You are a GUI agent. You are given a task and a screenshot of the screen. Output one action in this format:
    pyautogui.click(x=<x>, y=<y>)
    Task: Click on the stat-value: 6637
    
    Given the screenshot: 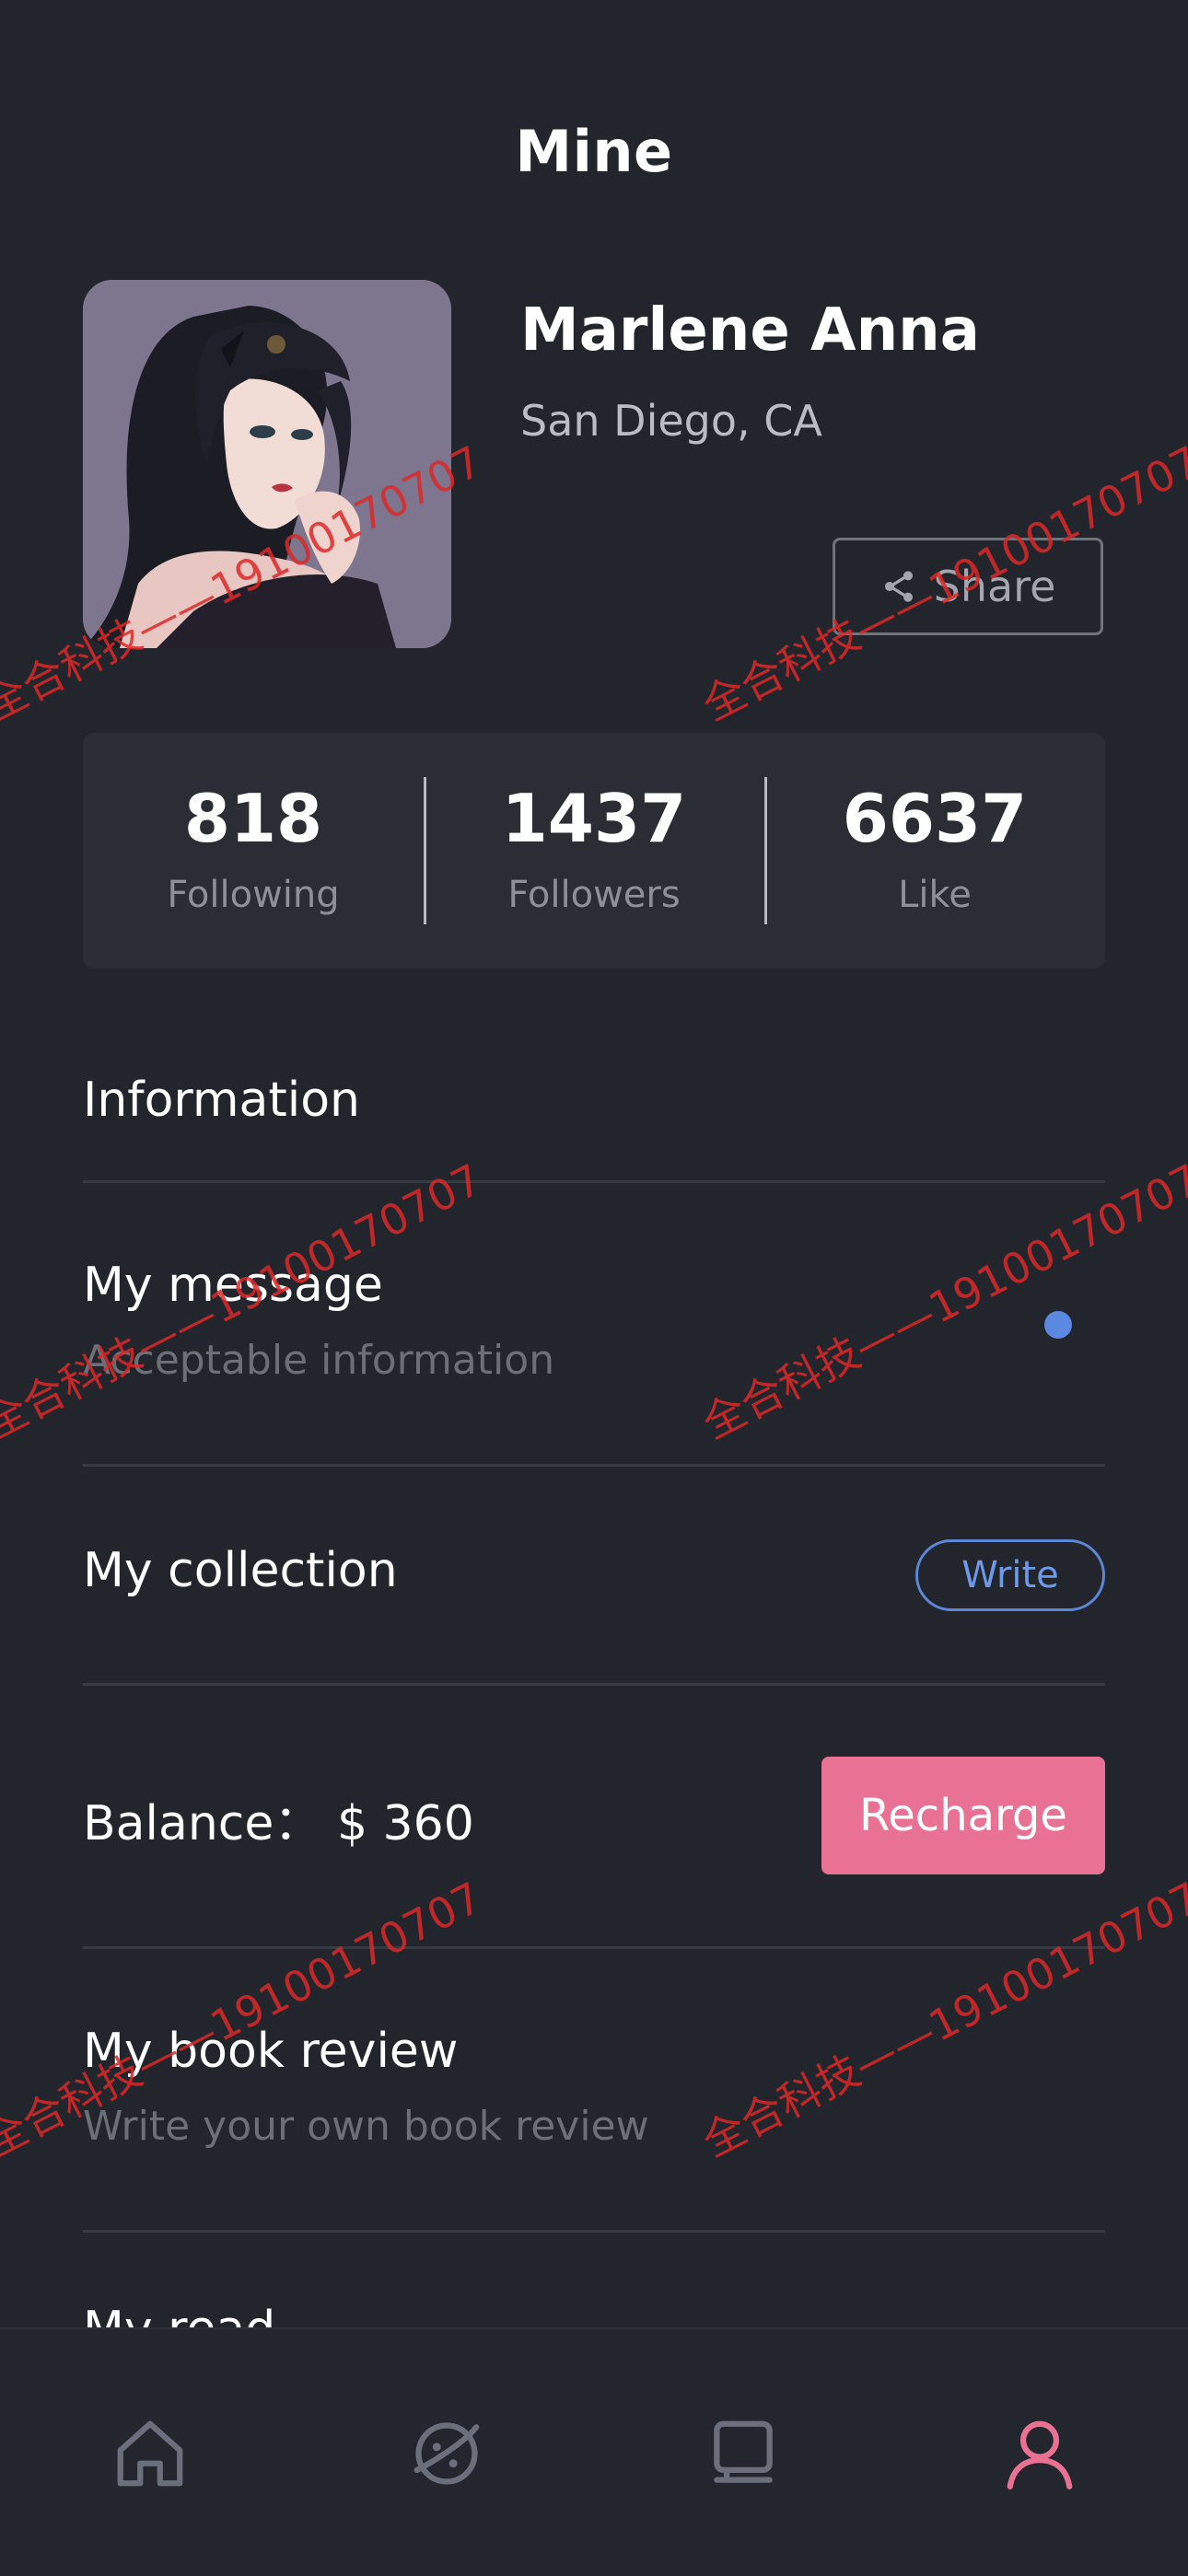 What is the action you would take?
    pyautogui.click(x=935, y=818)
    